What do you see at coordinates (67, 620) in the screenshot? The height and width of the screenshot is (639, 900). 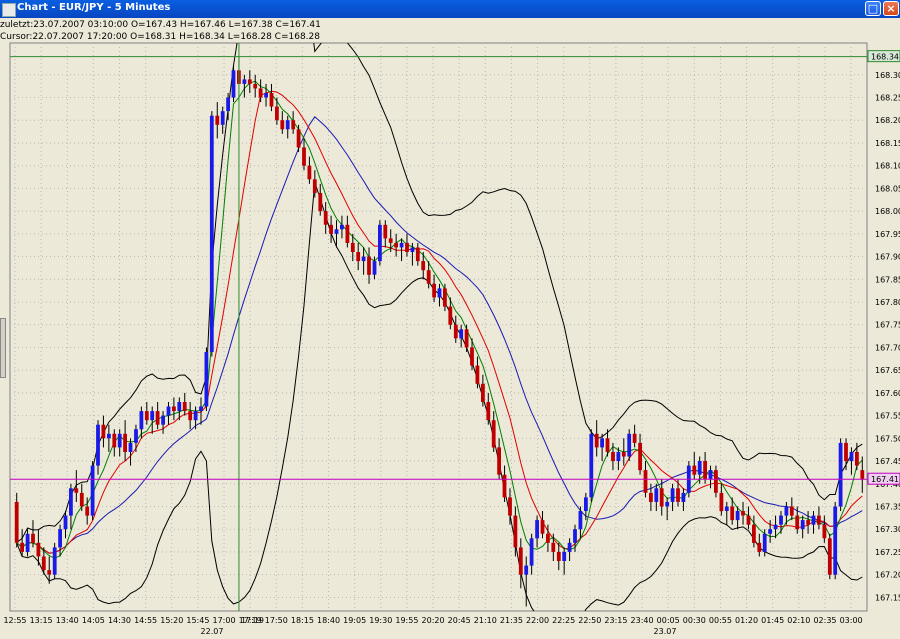 I see `x-tick-label: 13:40` at bounding box center [67, 620].